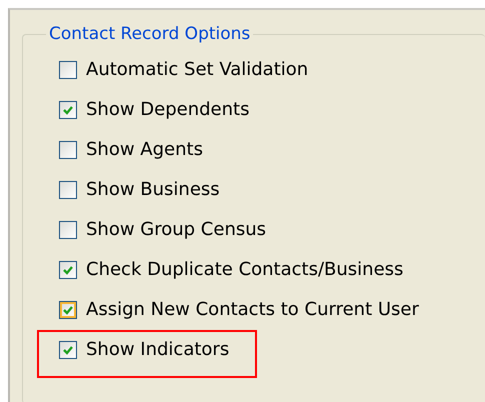 The height and width of the screenshot is (402, 485). I want to click on checkbox-label: Check Duplicate Contacts/Business, so click(245, 270).